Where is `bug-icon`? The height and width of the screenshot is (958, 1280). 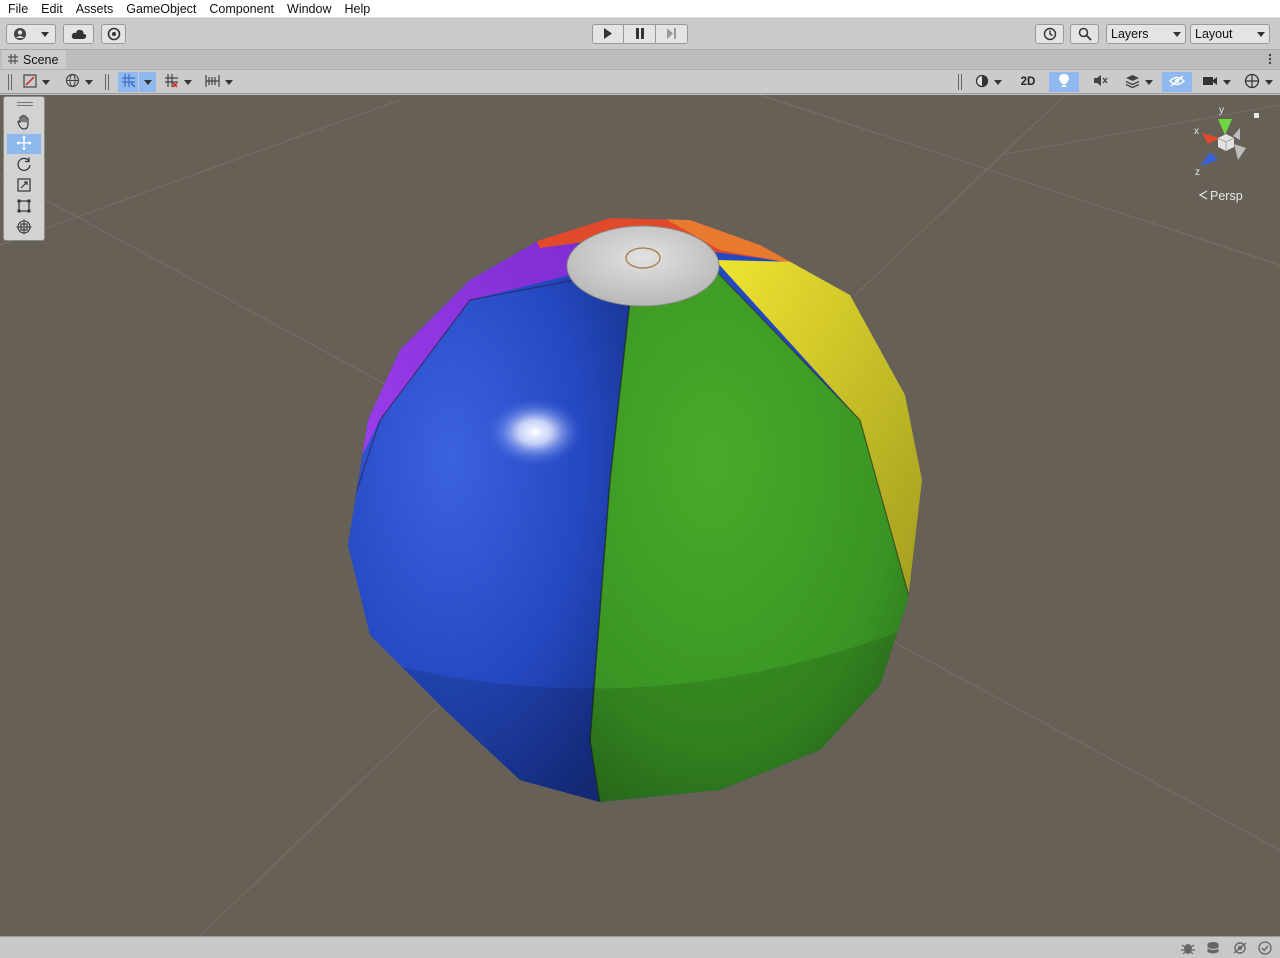
bug-icon is located at coordinates (1188, 948).